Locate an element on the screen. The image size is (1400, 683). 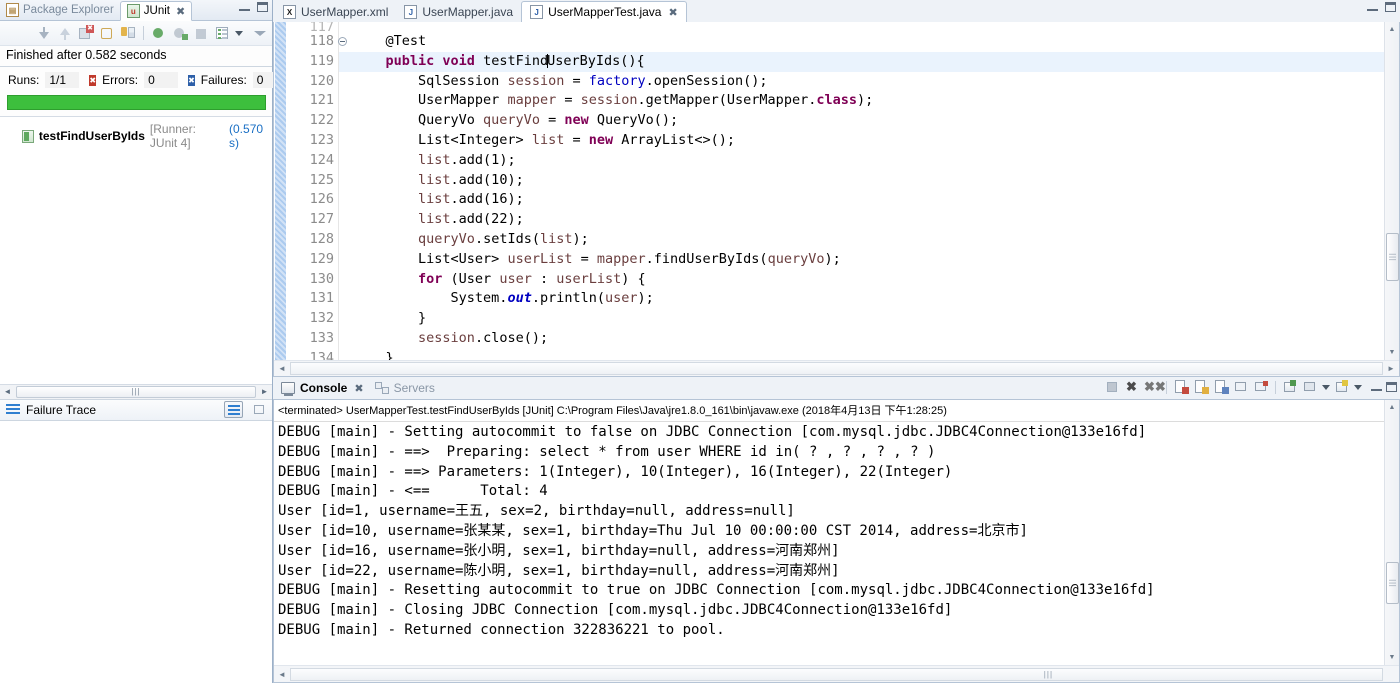
next-failure-icon is located at coordinates (44, 33).